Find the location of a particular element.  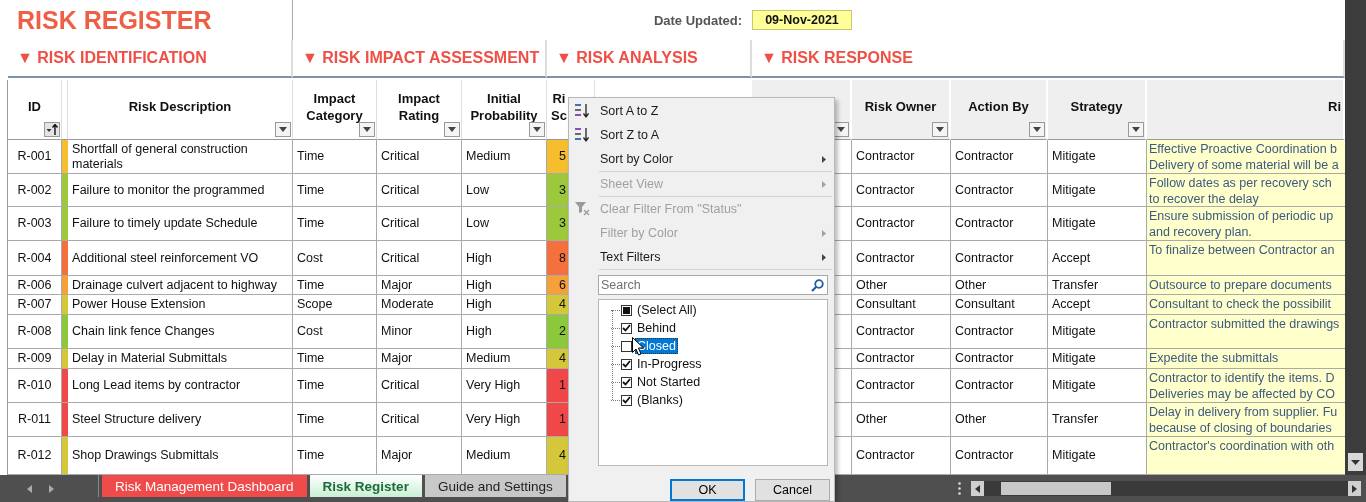

filter-option: Behind is located at coordinates (656, 328).